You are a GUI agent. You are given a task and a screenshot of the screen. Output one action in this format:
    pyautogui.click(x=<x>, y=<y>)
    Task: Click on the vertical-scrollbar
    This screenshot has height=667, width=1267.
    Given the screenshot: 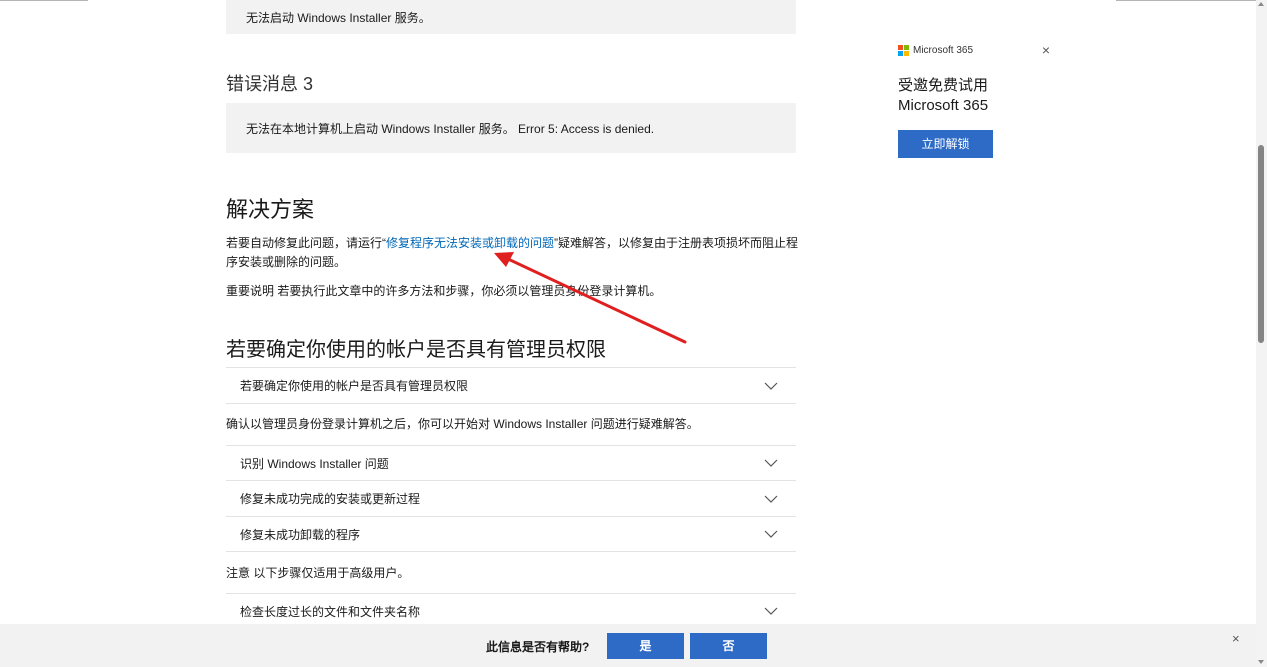 What is the action you would take?
    pyautogui.click(x=1261, y=333)
    